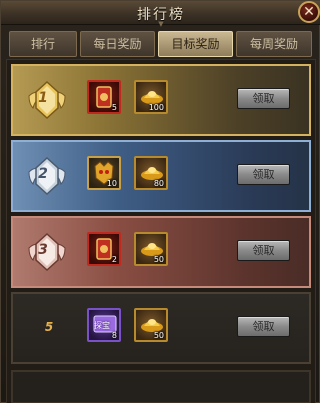 Image resolution: width=320 pixels, height=403 pixels. I want to click on reward-item-slot: 80, so click(151, 173).